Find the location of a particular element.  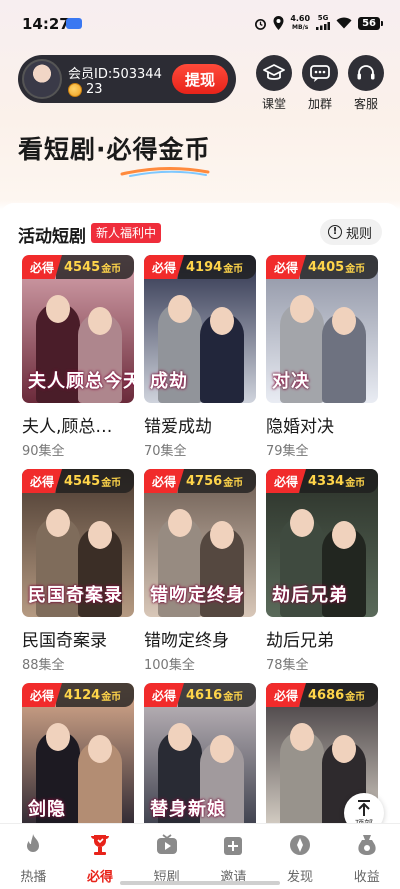

drama-card: 剑隐 必得 4124 金币 is located at coordinates (78, 763).